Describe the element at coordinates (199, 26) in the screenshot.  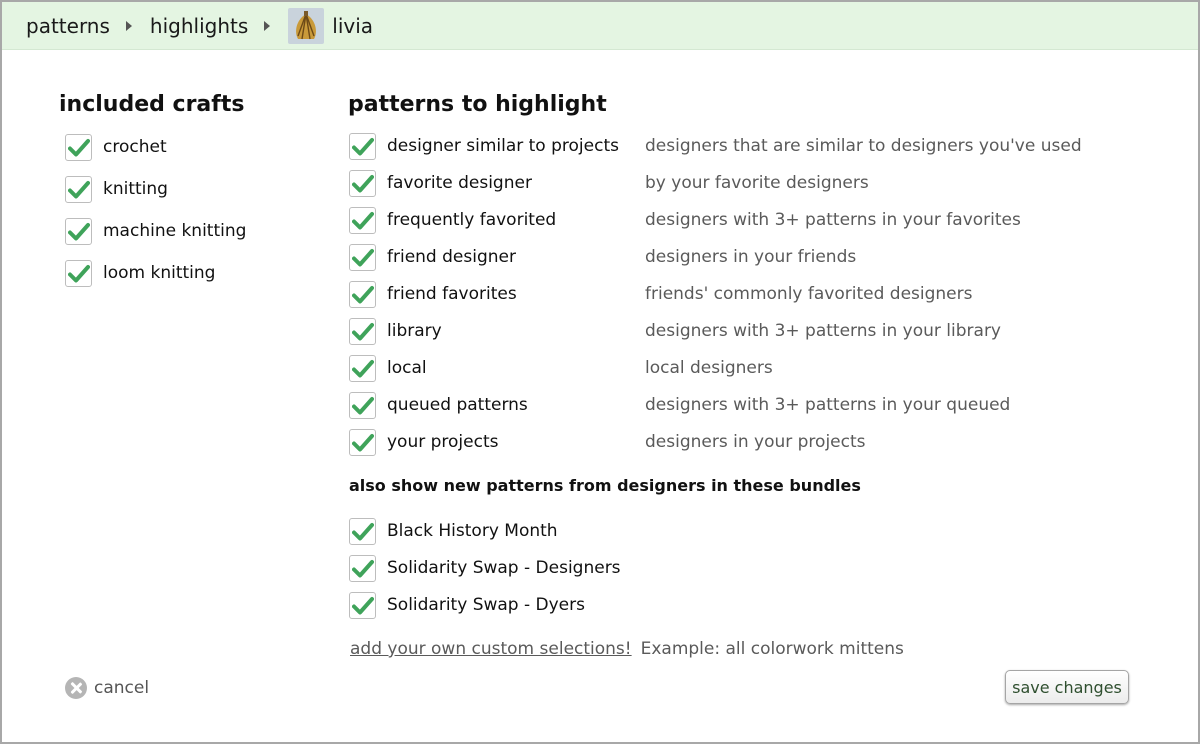
I see `breadcrumb-highlights: highlights` at that location.